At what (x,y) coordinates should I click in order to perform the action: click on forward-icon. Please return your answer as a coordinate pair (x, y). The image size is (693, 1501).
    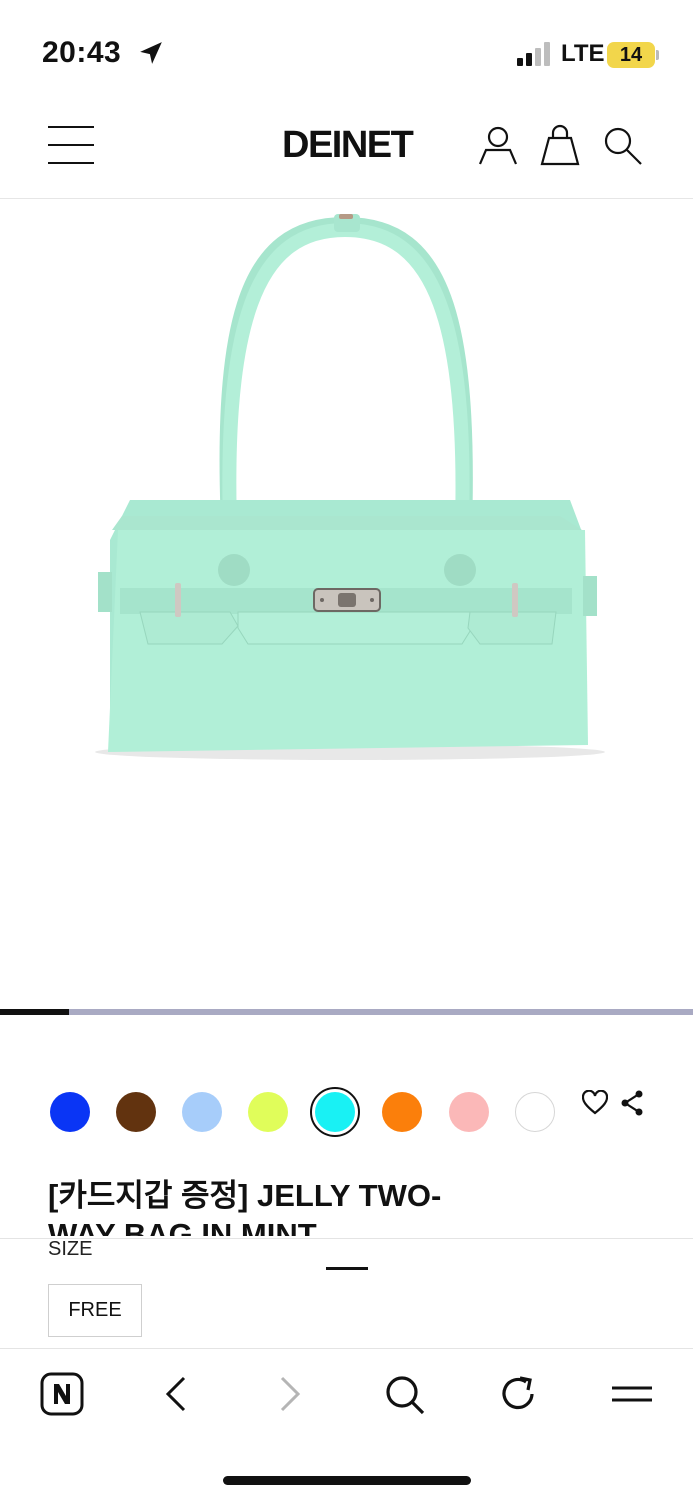
    Looking at the image, I should click on (290, 1394).